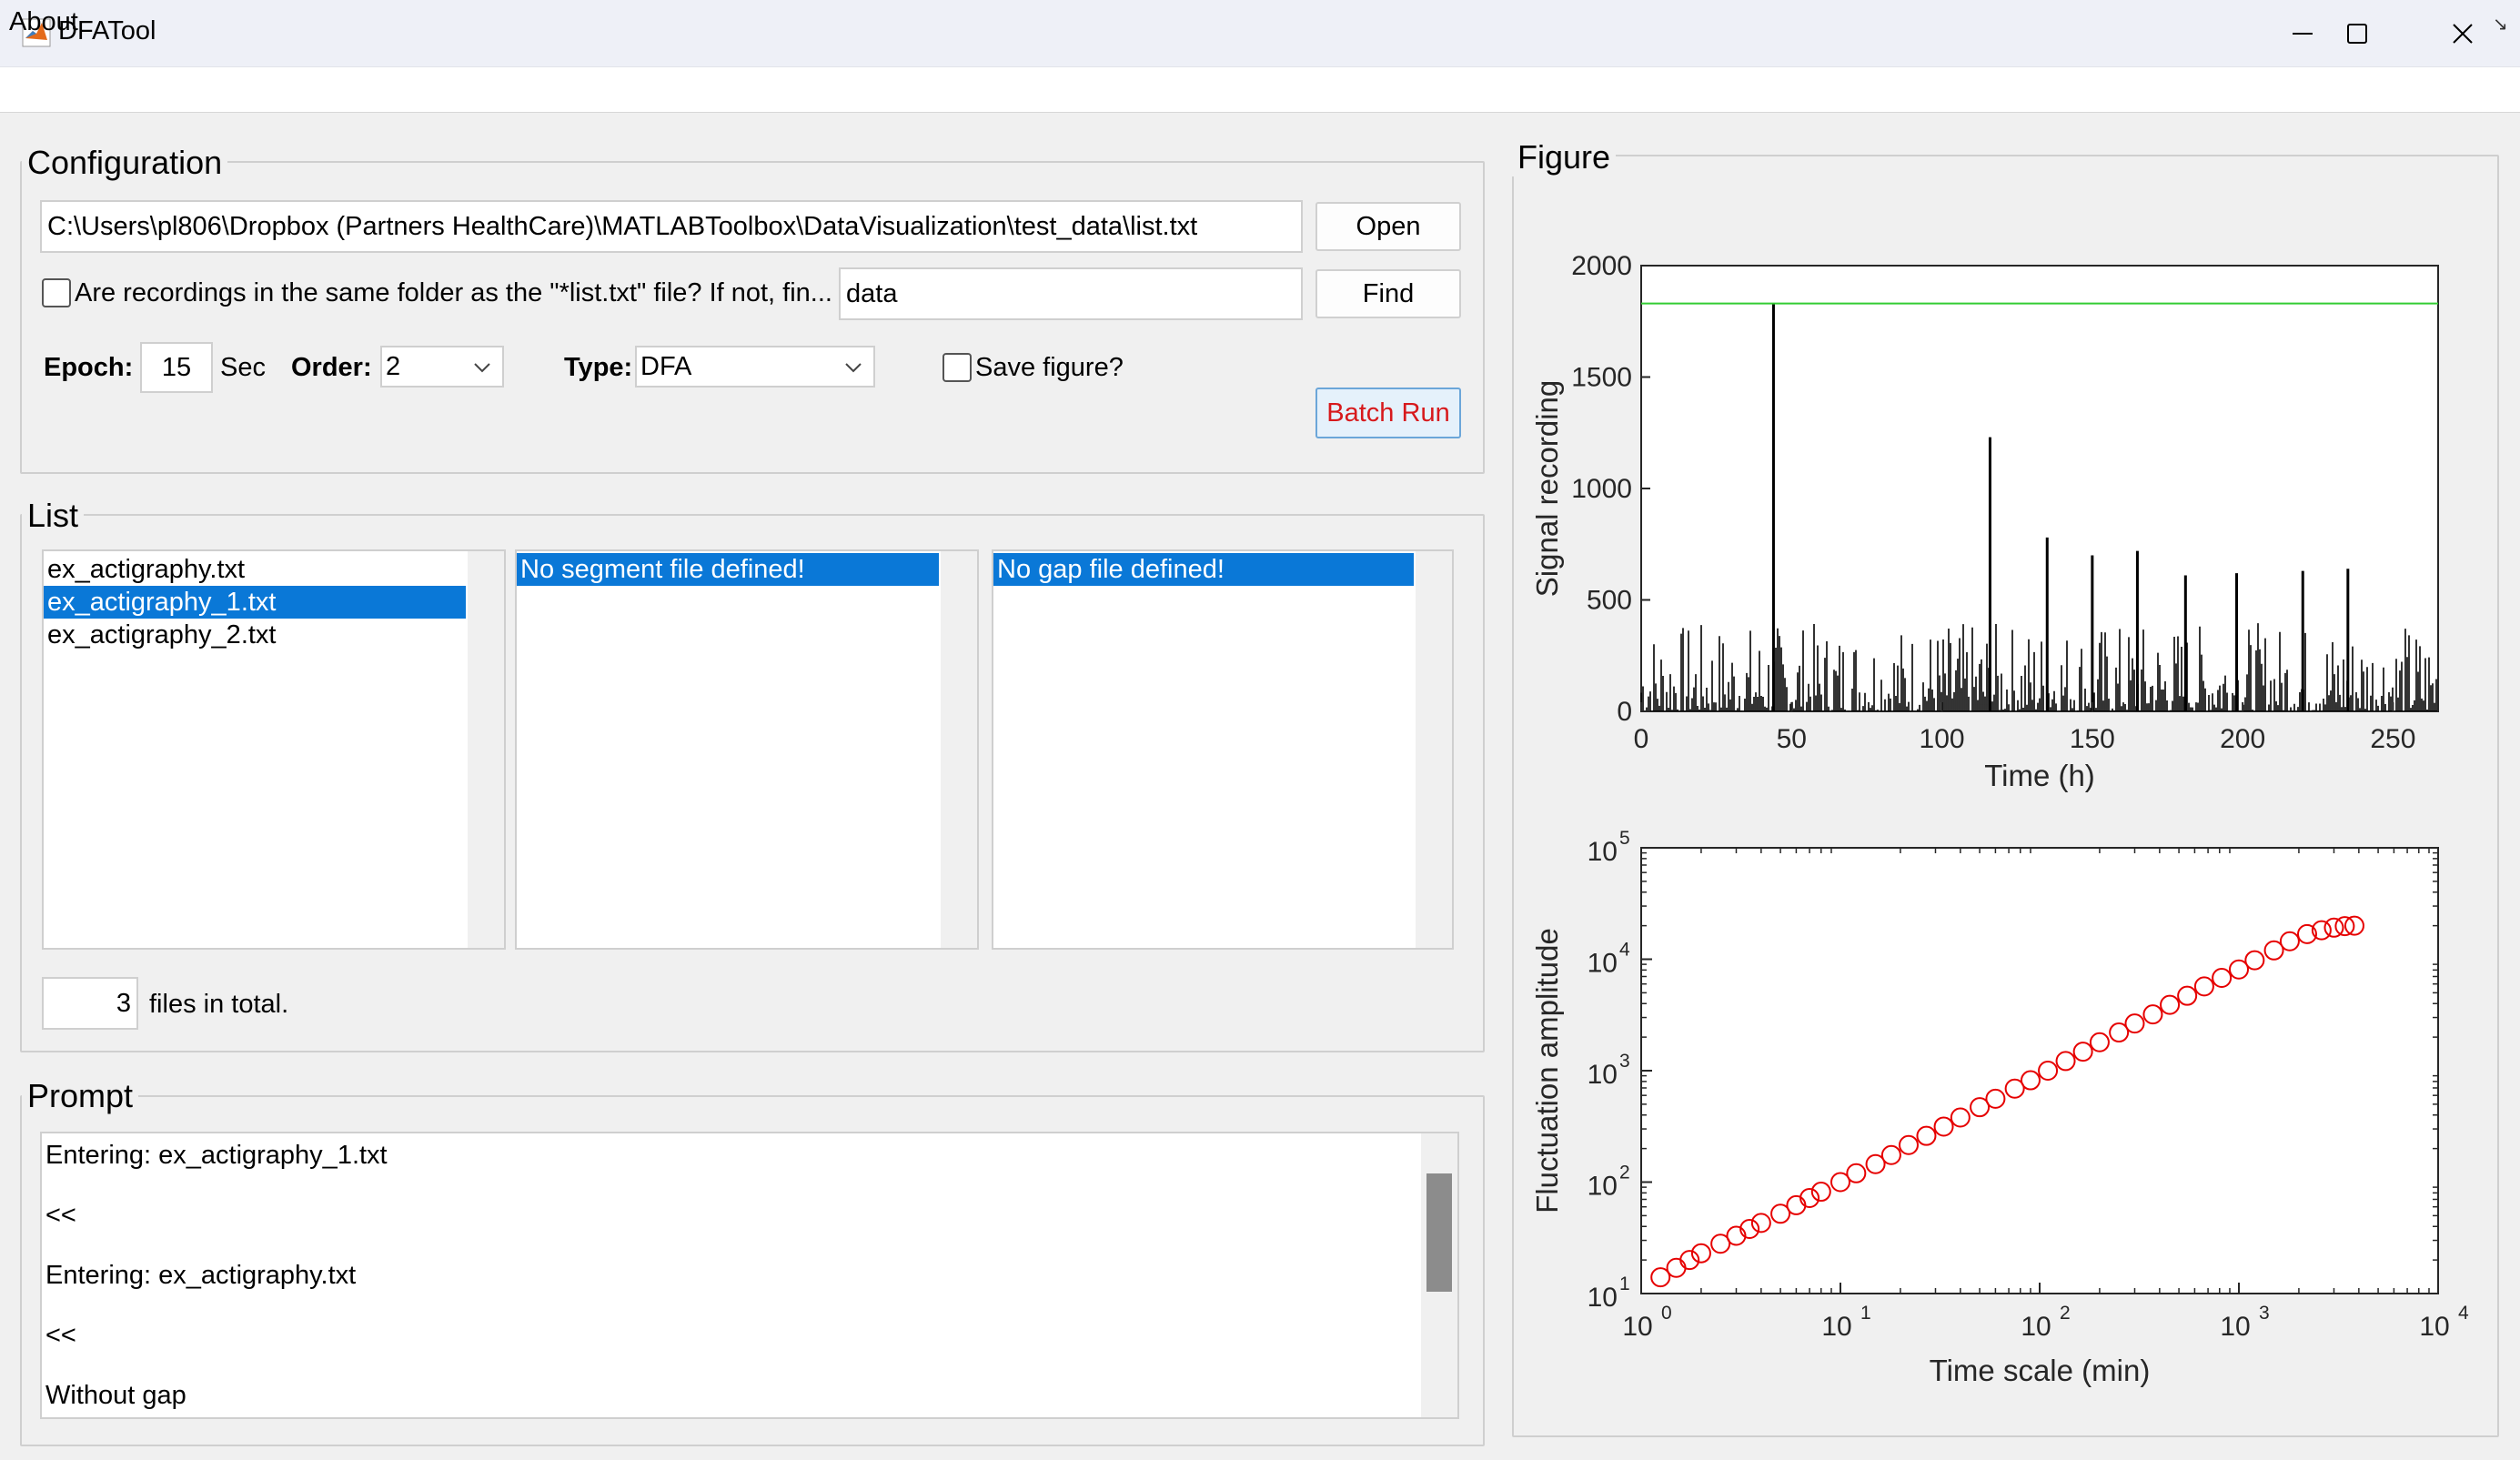 This screenshot has width=2520, height=1460. Describe the element at coordinates (598, 367) in the screenshot. I see `type-label: Type:` at that location.